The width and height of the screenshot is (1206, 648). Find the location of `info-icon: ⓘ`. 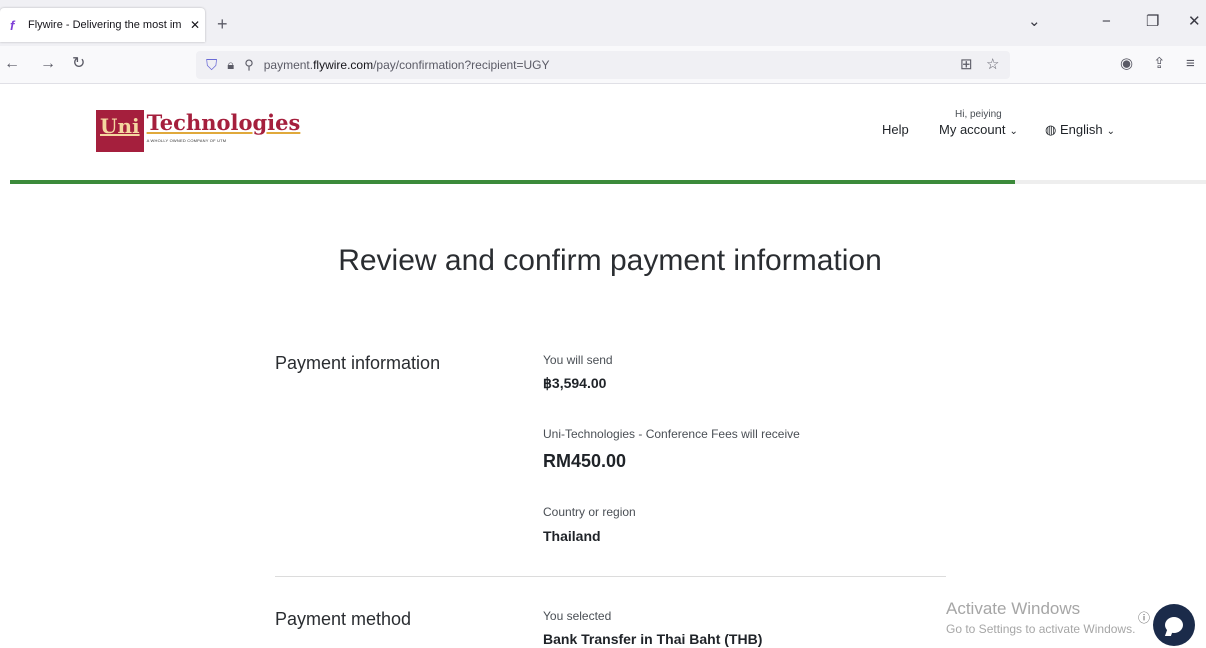

info-icon: ⓘ is located at coordinates (1144, 617).